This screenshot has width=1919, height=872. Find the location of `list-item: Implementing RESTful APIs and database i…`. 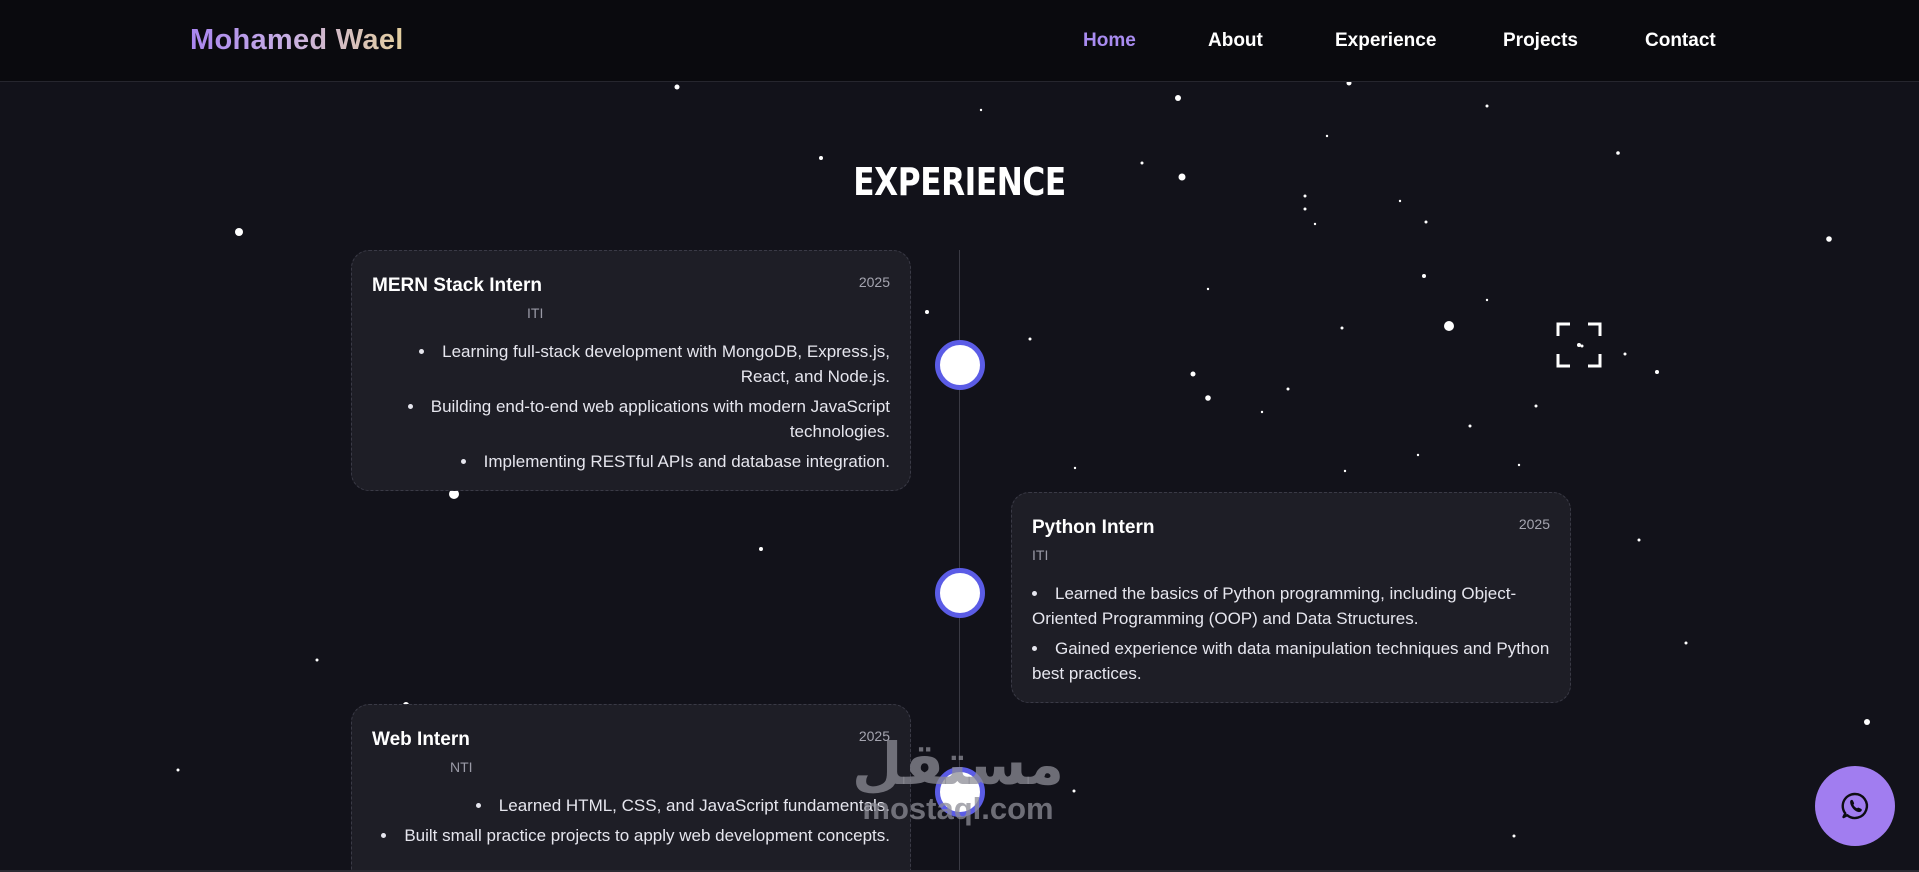

list-item: Implementing RESTful APIs and database i… is located at coordinates (631, 461).